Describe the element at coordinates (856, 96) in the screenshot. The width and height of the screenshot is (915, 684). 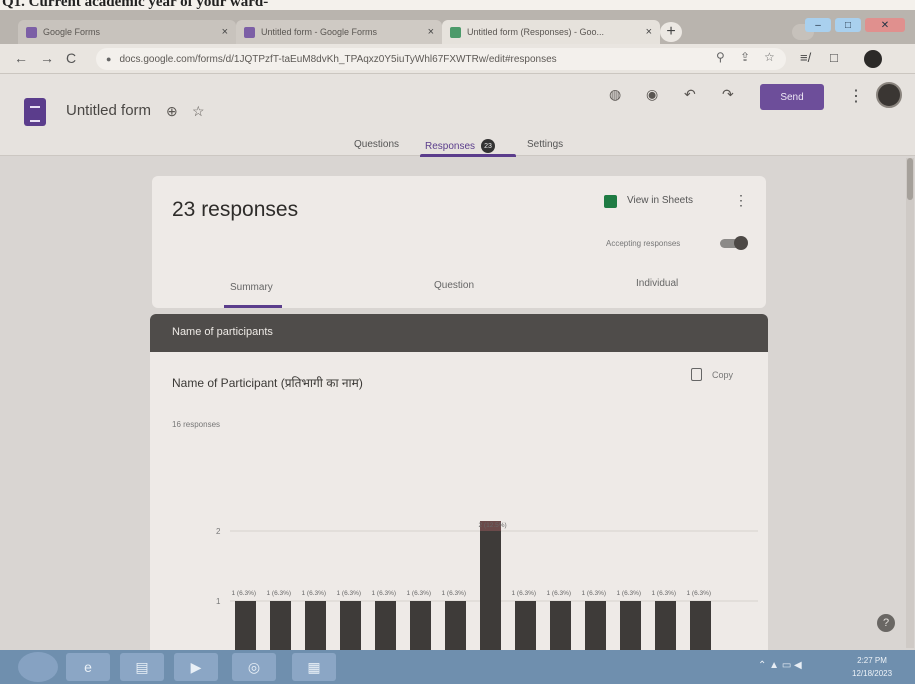
I see `more-options-icon: ⋮` at that location.